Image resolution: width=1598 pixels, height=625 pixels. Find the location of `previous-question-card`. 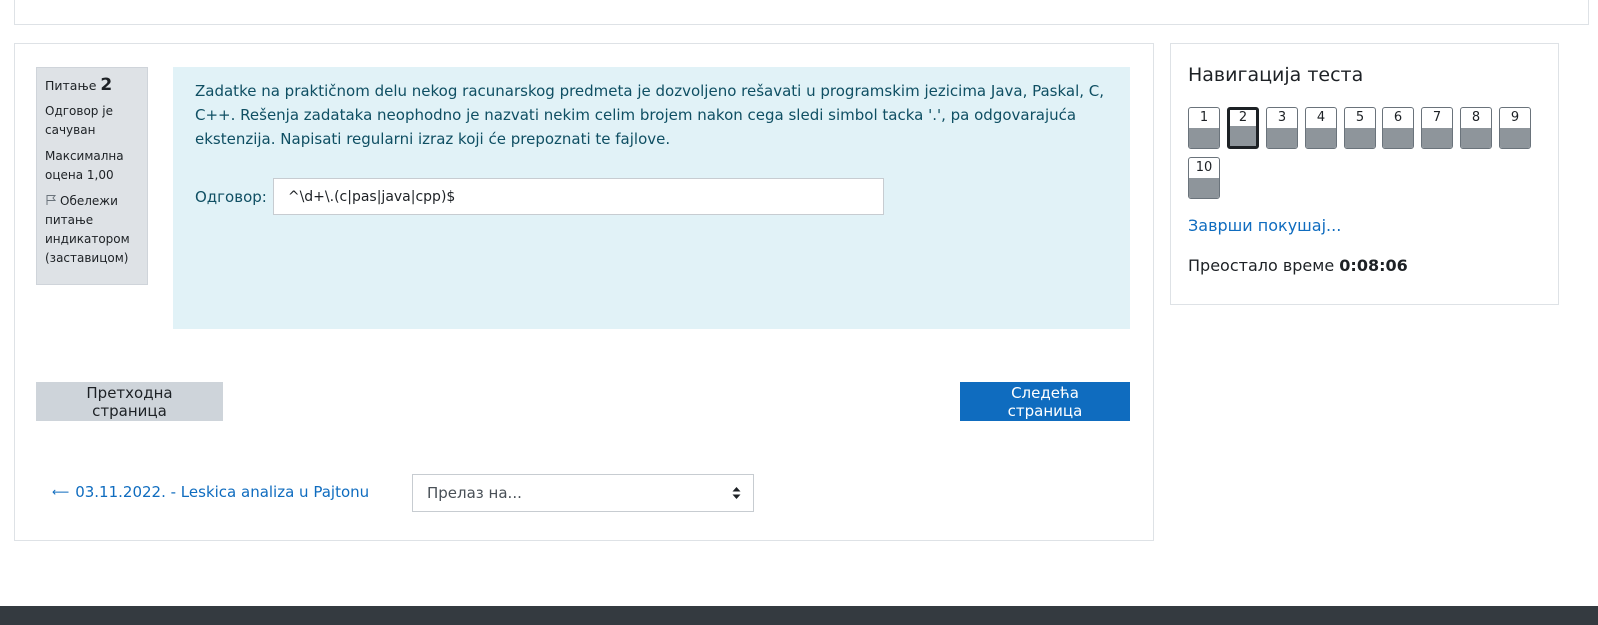

previous-question-card is located at coordinates (801, 12).